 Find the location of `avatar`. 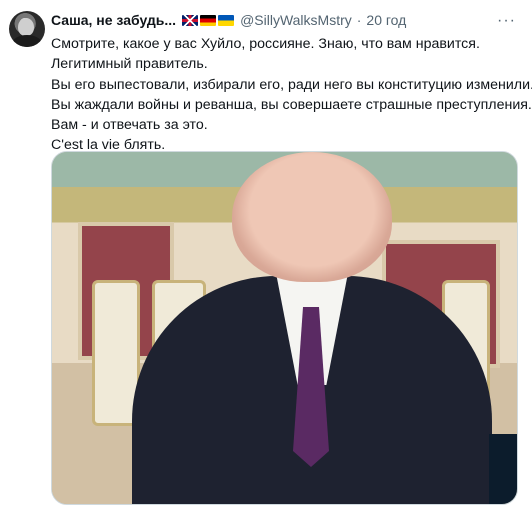

avatar is located at coordinates (27, 29).